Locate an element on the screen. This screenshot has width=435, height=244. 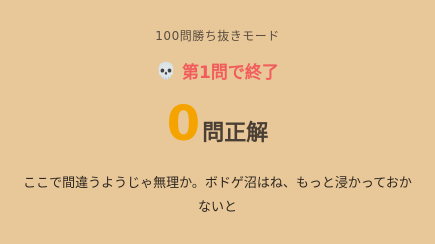
end-text: 第1問で終了 is located at coordinates (230, 73).